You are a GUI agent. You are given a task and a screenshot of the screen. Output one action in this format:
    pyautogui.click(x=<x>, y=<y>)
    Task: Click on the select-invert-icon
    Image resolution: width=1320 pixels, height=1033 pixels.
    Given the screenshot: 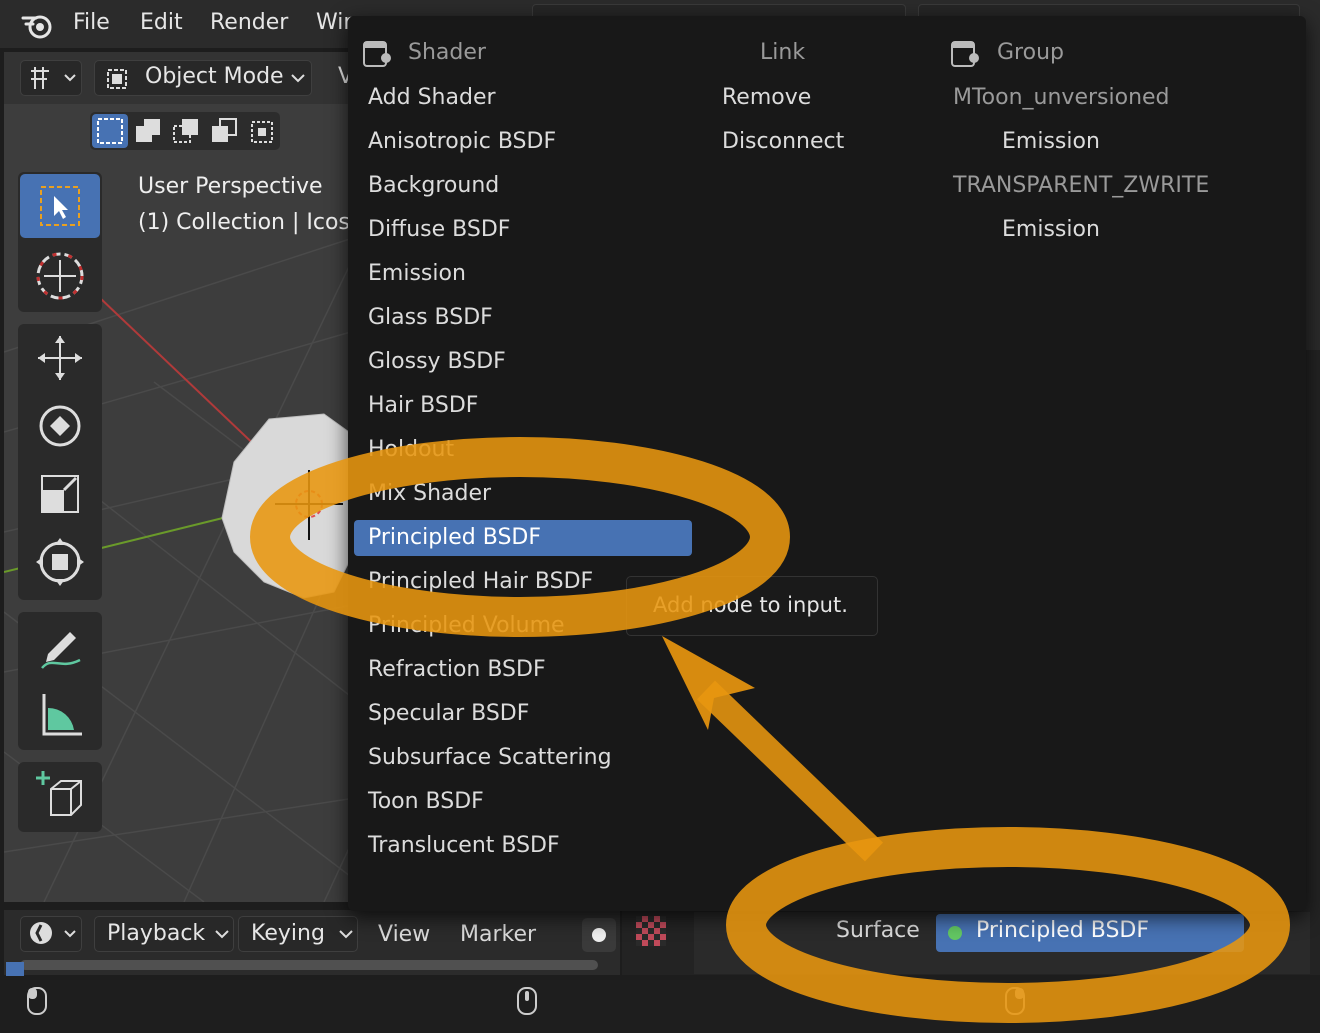 What is the action you would take?
    pyautogui.click(x=224, y=131)
    